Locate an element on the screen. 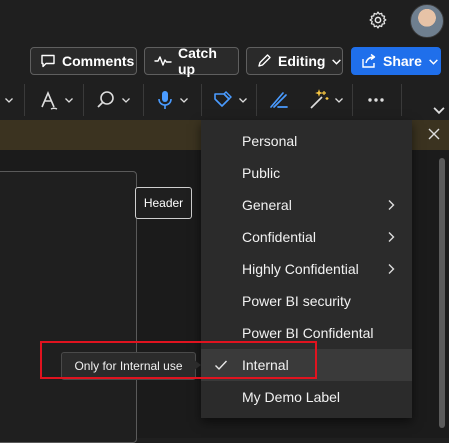 The height and width of the screenshot is (443, 449). menu-item-label: General is located at coordinates (267, 205).